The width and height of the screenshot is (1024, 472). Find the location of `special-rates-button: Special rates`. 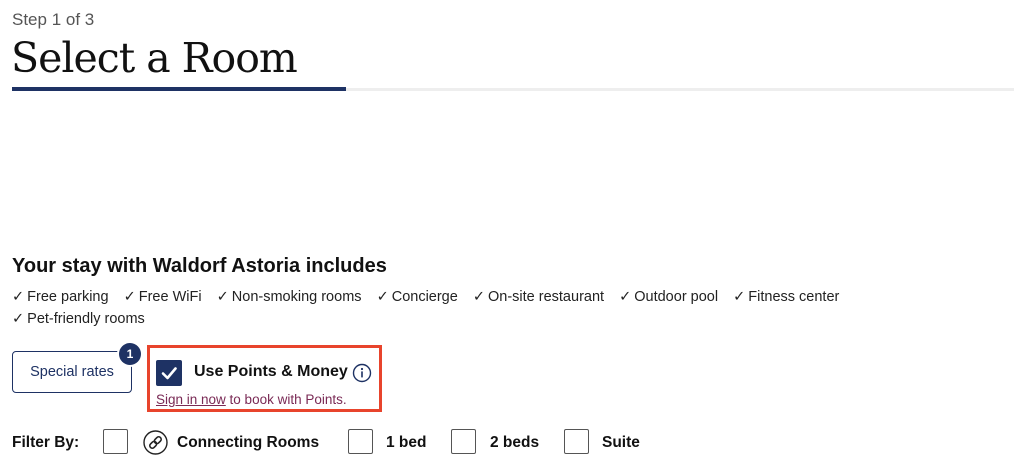

special-rates-button: Special rates is located at coordinates (72, 372).